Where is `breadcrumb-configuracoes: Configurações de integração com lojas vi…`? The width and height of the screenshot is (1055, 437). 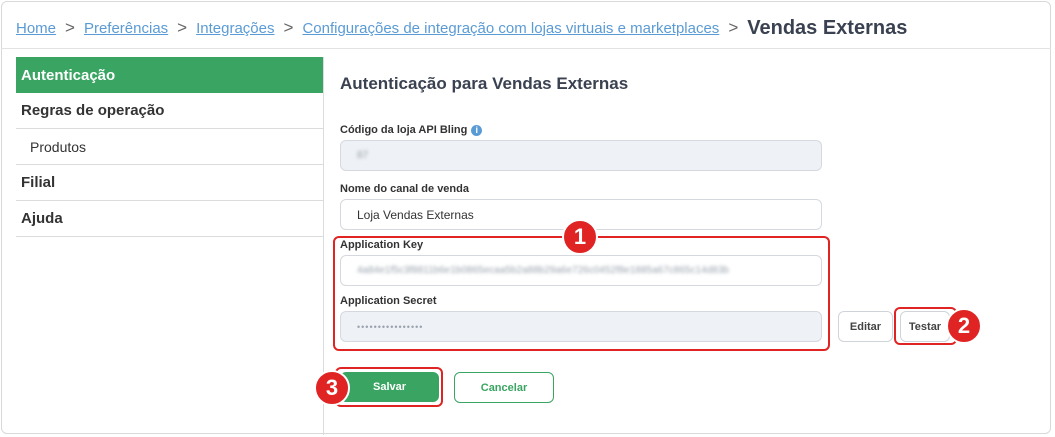 breadcrumb-configuracoes: Configurações de integração com lojas vi… is located at coordinates (510, 28).